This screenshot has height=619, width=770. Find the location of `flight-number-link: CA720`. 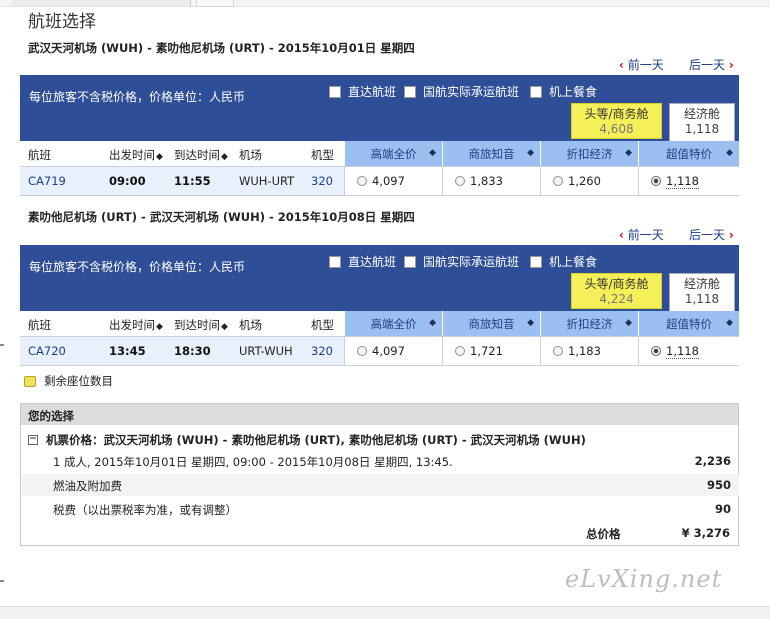

flight-number-link: CA720 is located at coordinates (47, 351).